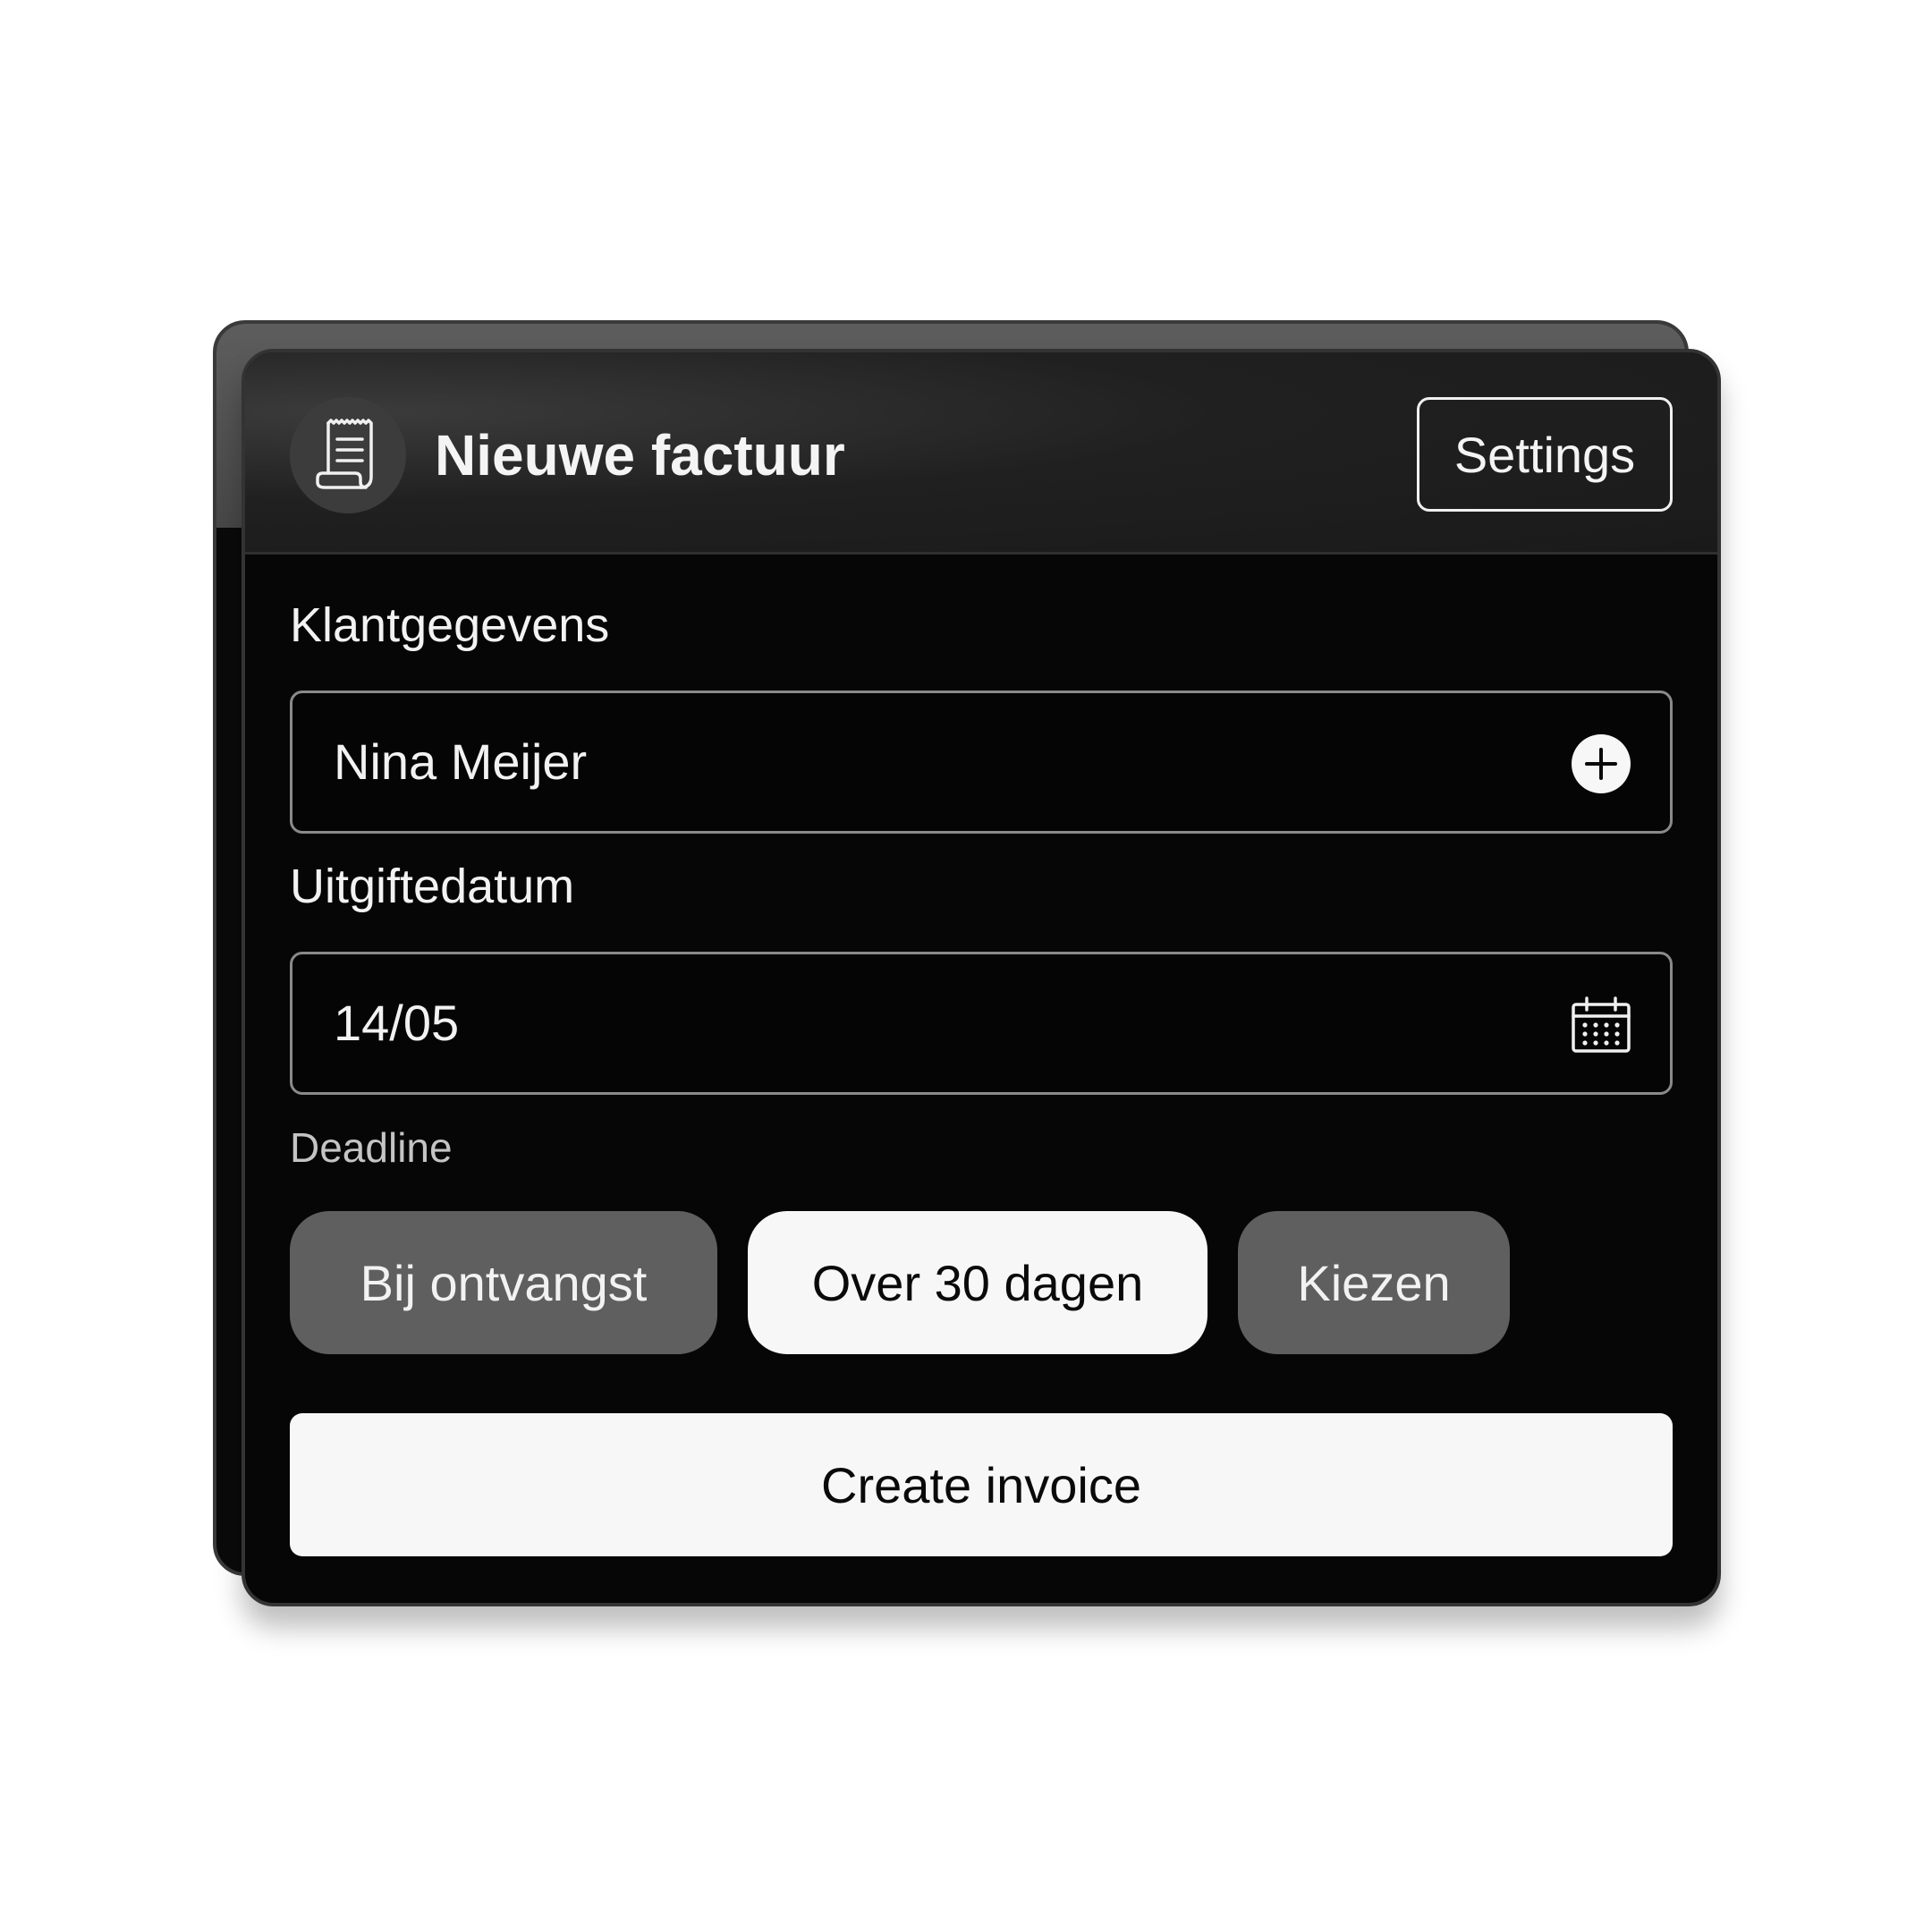  I want to click on deadline-label: Deadline, so click(371, 1147).